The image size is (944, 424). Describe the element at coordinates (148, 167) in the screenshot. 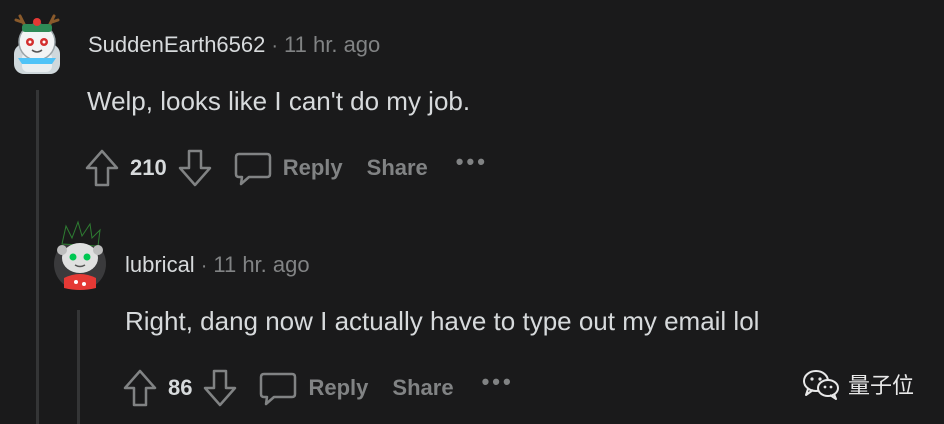

I see `vote-count: 210` at that location.